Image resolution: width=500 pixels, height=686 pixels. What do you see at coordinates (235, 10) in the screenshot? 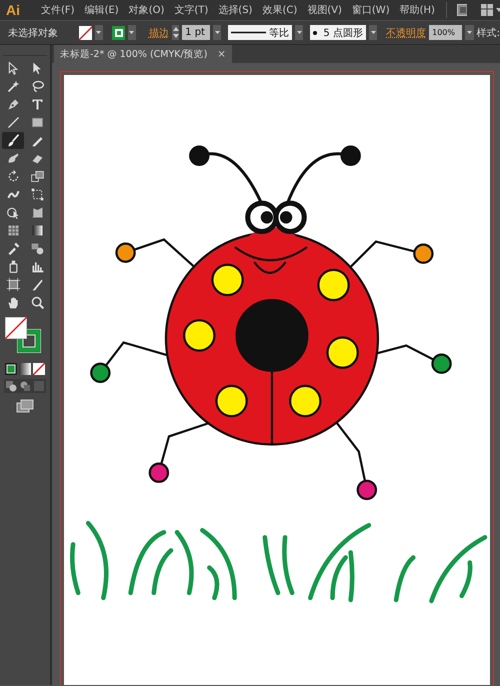
I see `menu-item: 选择(S)` at bounding box center [235, 10].